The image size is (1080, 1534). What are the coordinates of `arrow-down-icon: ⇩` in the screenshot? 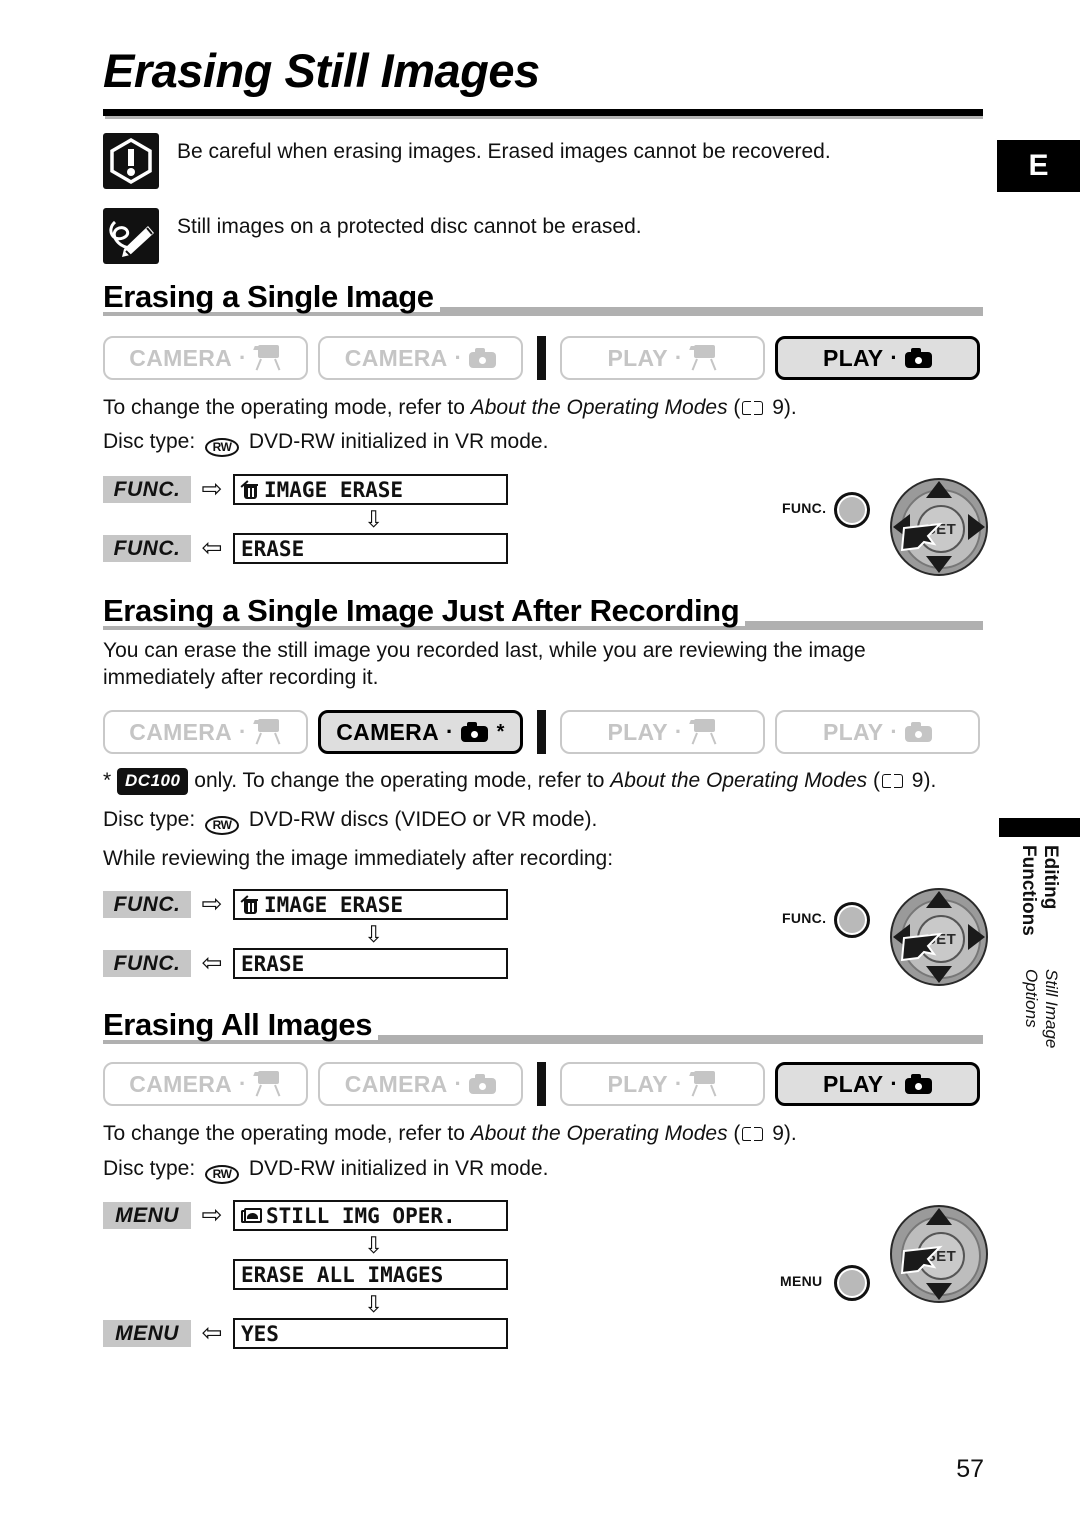 It's located at (374, 933).